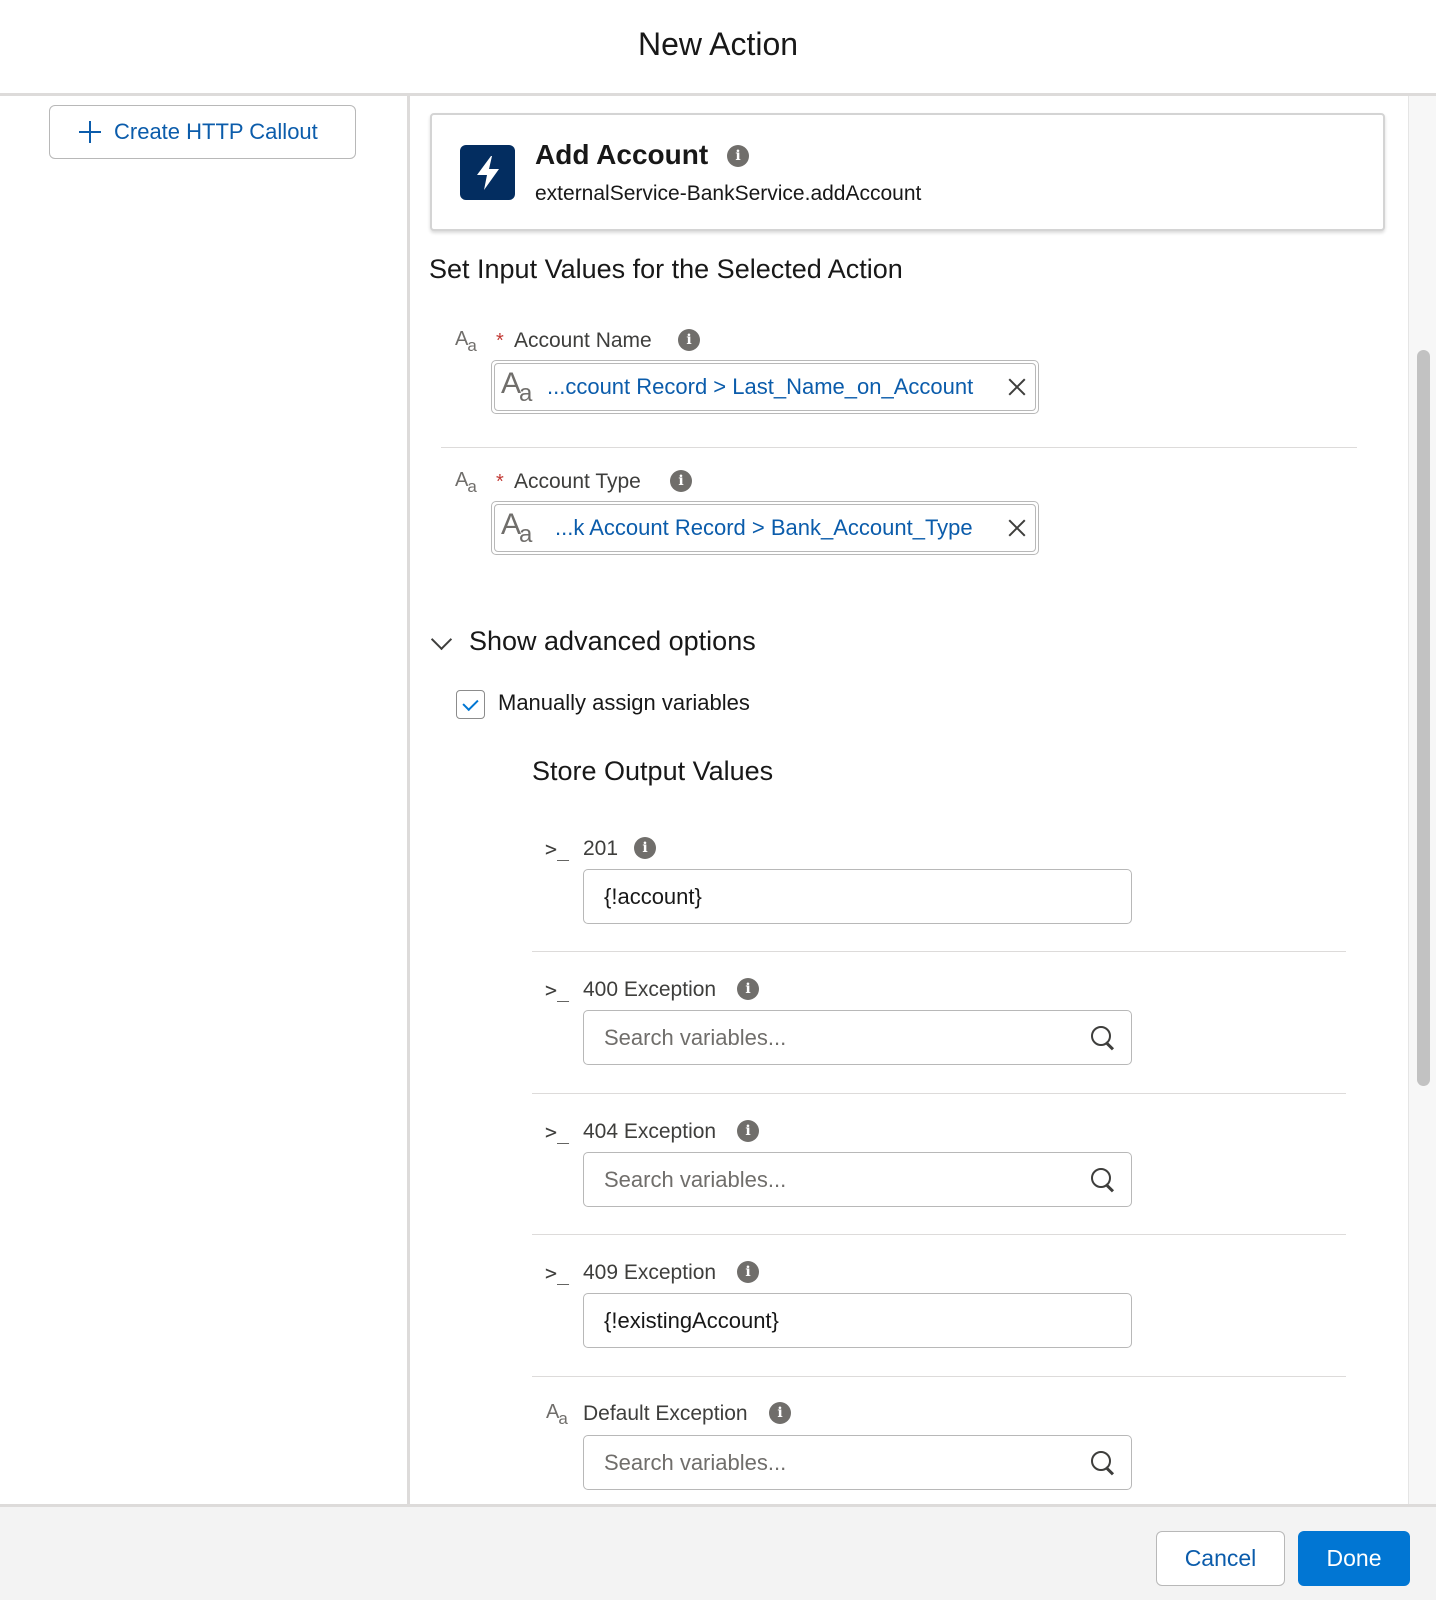  I want to click on action-title: Add Account, so click(622, 154).